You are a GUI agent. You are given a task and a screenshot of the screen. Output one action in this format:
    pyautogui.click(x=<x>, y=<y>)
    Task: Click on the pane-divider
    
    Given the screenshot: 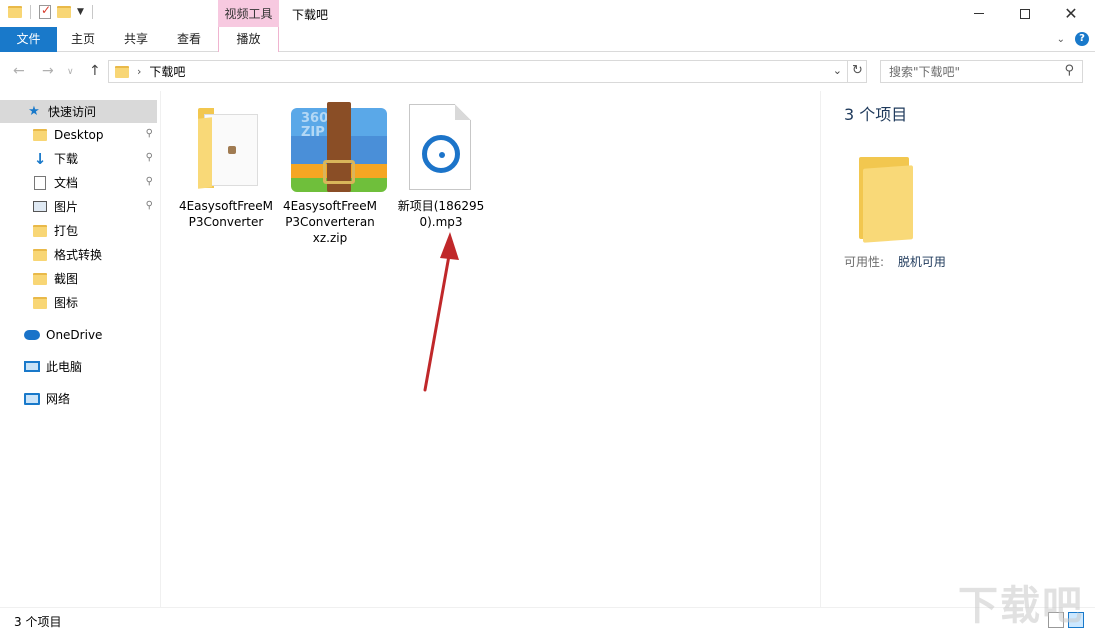 What is the action you would take?
    pyautogui.click(x=160, y=349)
    